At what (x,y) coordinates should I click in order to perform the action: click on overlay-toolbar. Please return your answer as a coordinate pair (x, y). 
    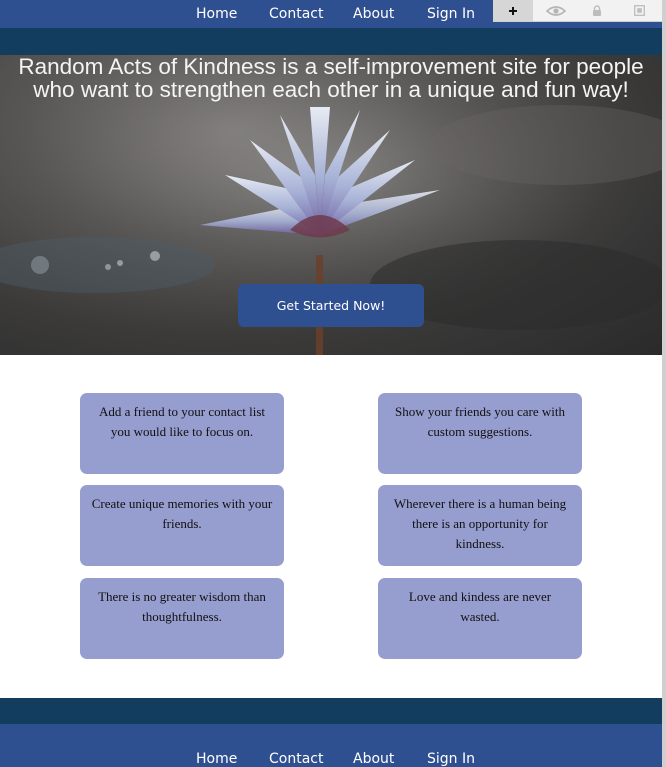
    Looking at the image, I should click on (578, 11).